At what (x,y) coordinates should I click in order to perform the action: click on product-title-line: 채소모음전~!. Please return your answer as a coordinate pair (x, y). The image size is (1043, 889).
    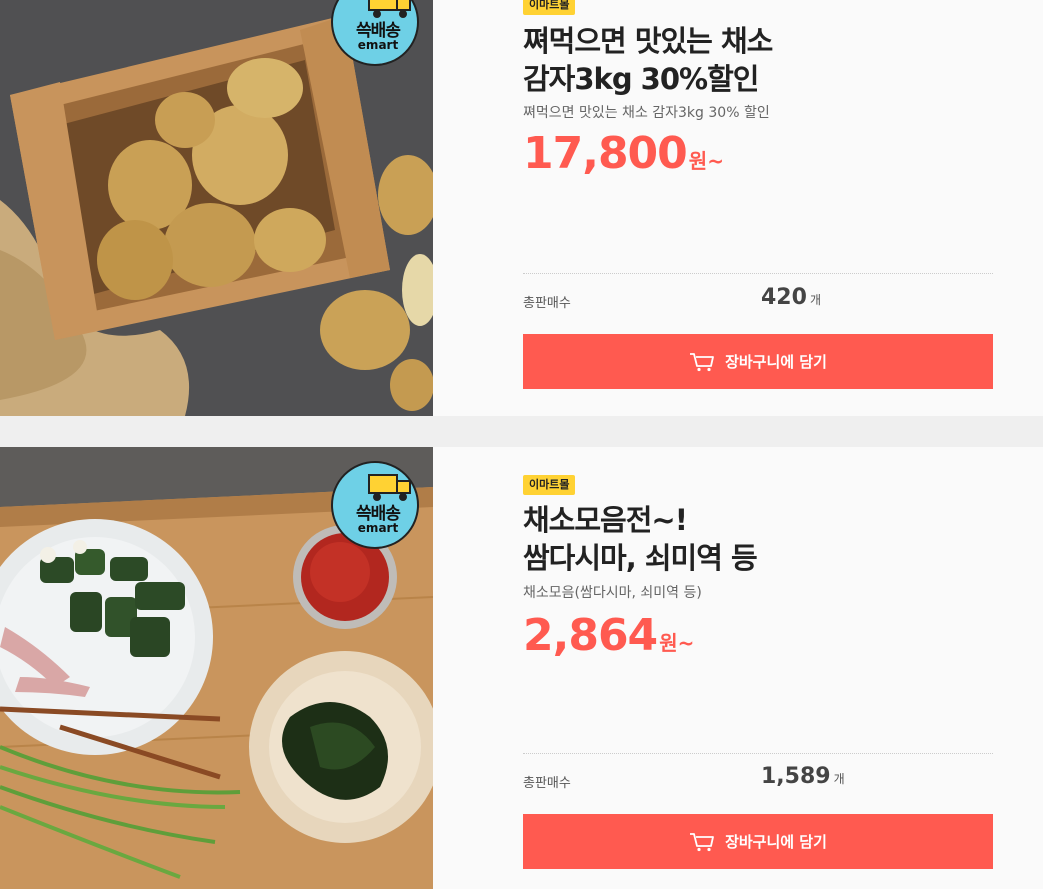
    Looking at the image, I should click on (605, 520).